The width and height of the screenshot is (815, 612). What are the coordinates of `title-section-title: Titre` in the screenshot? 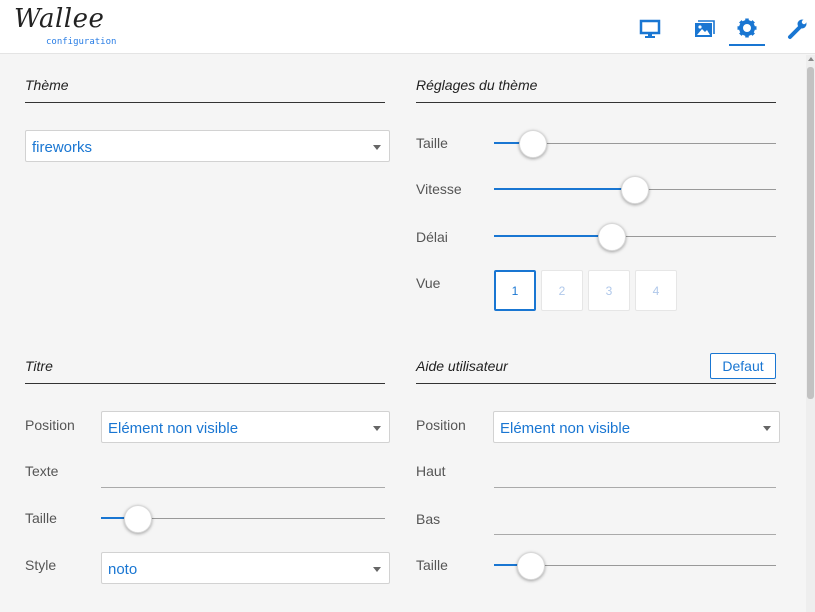 It's located at (39, 366).